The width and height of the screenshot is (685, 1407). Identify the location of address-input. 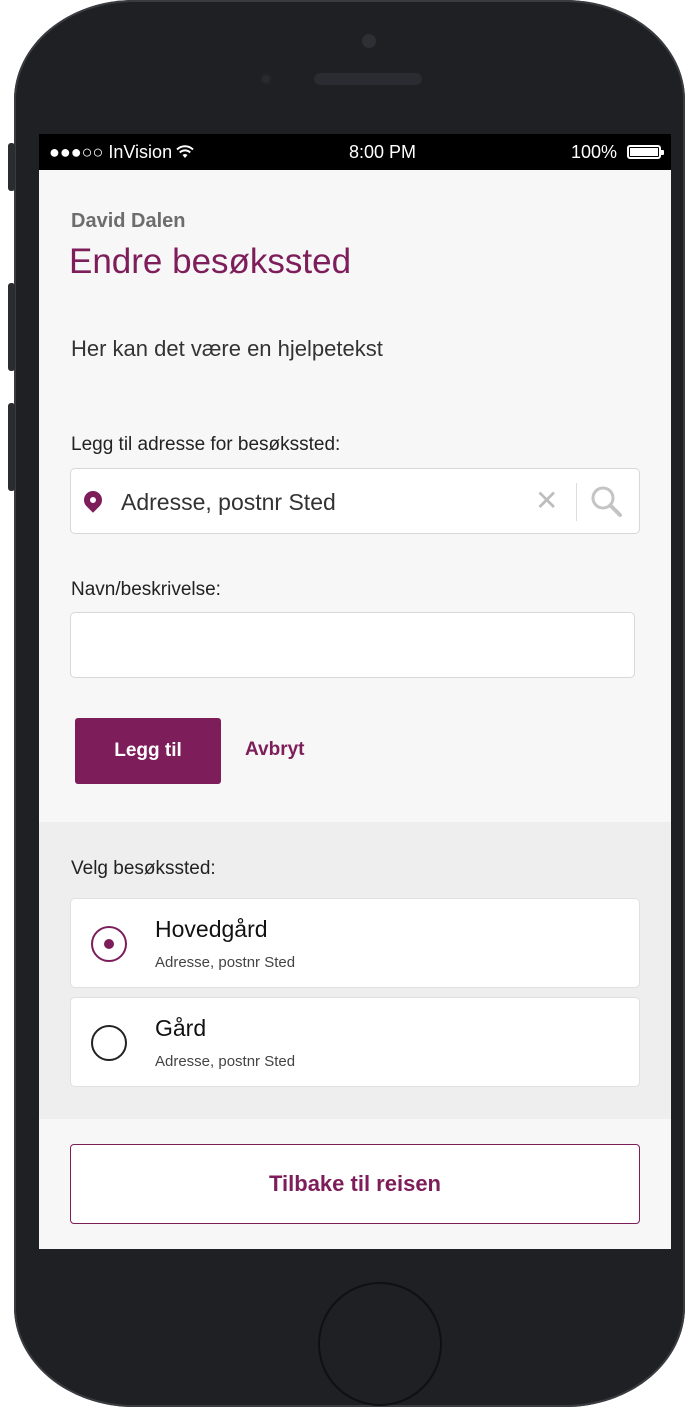
(321, 502).